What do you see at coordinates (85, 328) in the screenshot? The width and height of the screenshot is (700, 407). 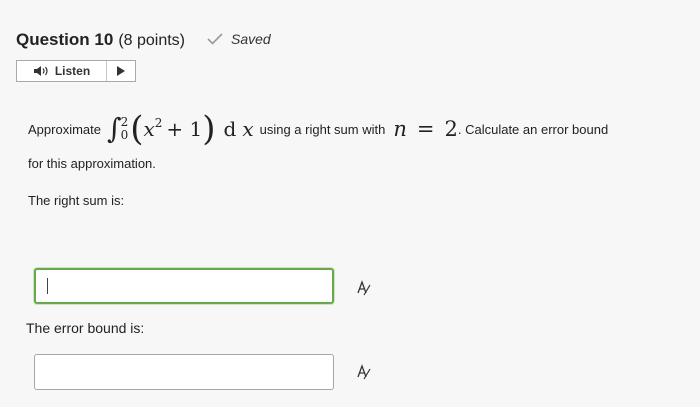 I see `error-bound-label: The error bound is:` at bounding box center [85, 328].